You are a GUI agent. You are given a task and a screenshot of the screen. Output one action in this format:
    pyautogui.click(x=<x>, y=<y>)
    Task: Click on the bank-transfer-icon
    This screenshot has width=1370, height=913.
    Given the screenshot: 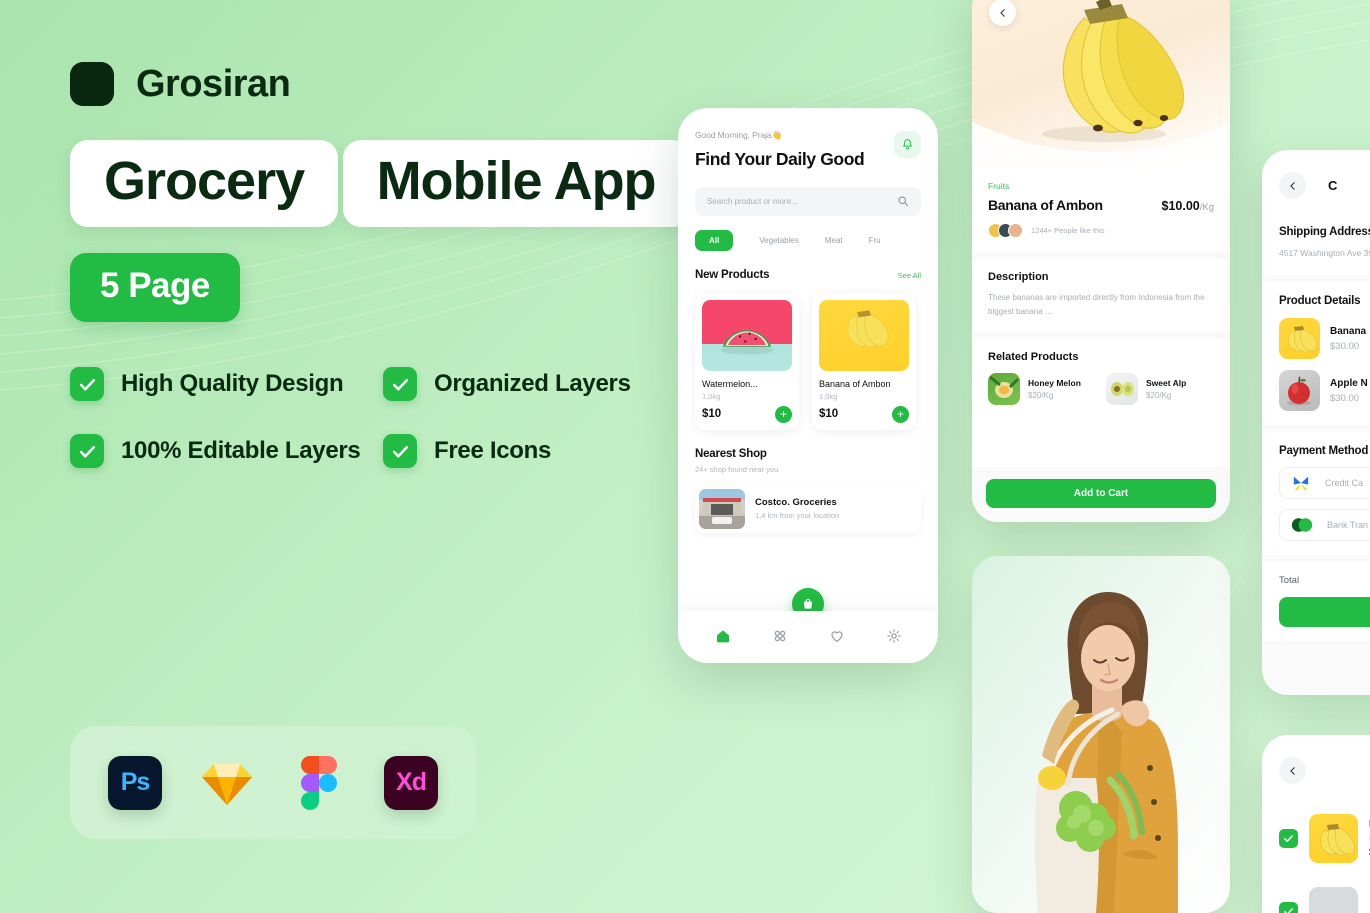 What is the action you would take?
    pyautogui.click(x=1302, y=525)
    